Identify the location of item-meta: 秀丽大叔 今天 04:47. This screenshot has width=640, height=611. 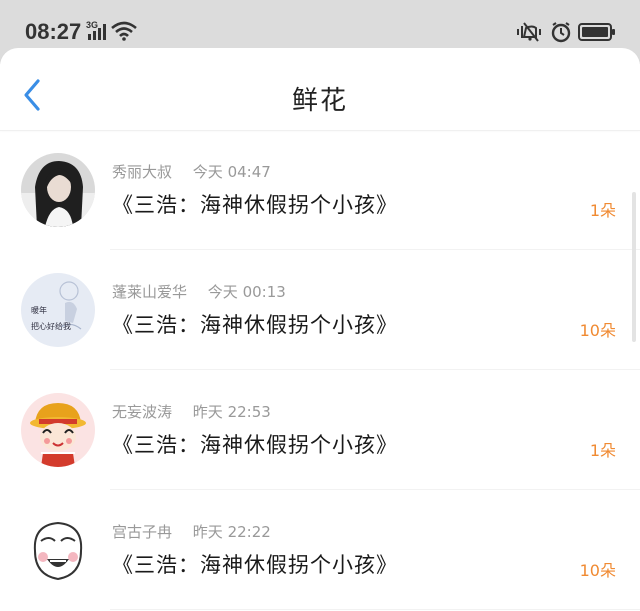
(191, 171).